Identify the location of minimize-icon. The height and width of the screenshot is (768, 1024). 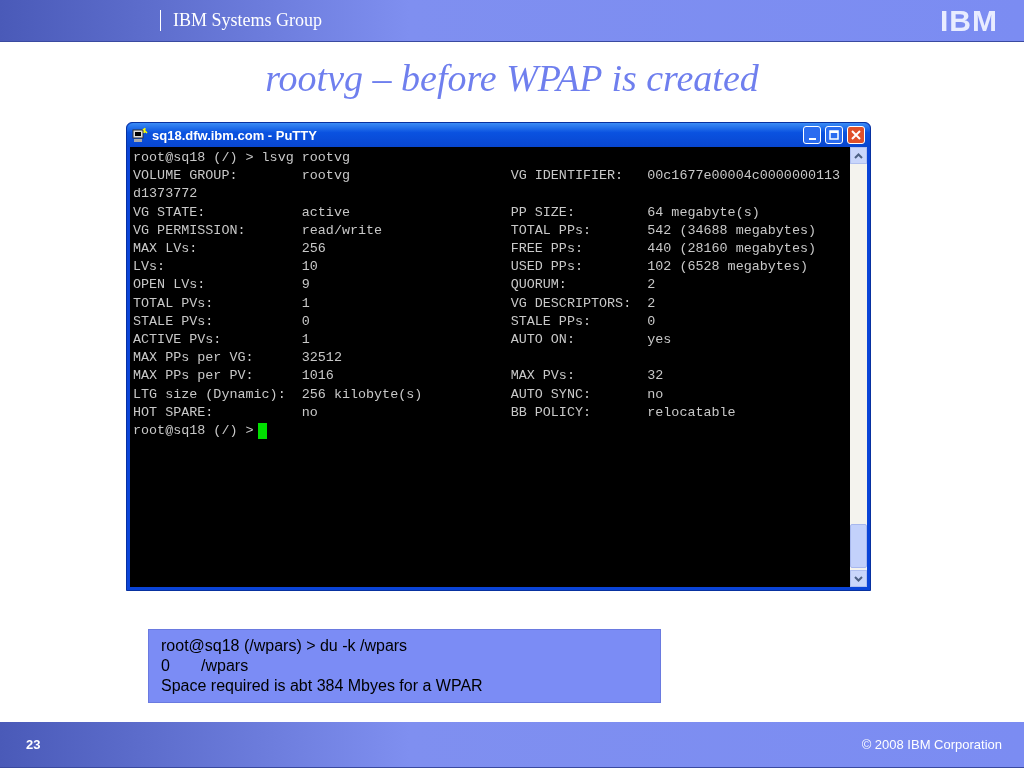
(812, 139).